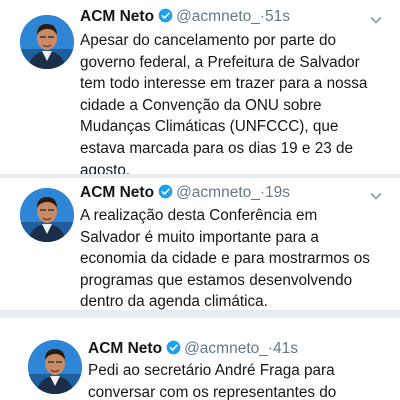 The image size is (400, 400). Describe the element at coordinates (201, 105) in the screenshot. I see `tweet-text-line: cidade a Convenção da ONU sobre` at that location.